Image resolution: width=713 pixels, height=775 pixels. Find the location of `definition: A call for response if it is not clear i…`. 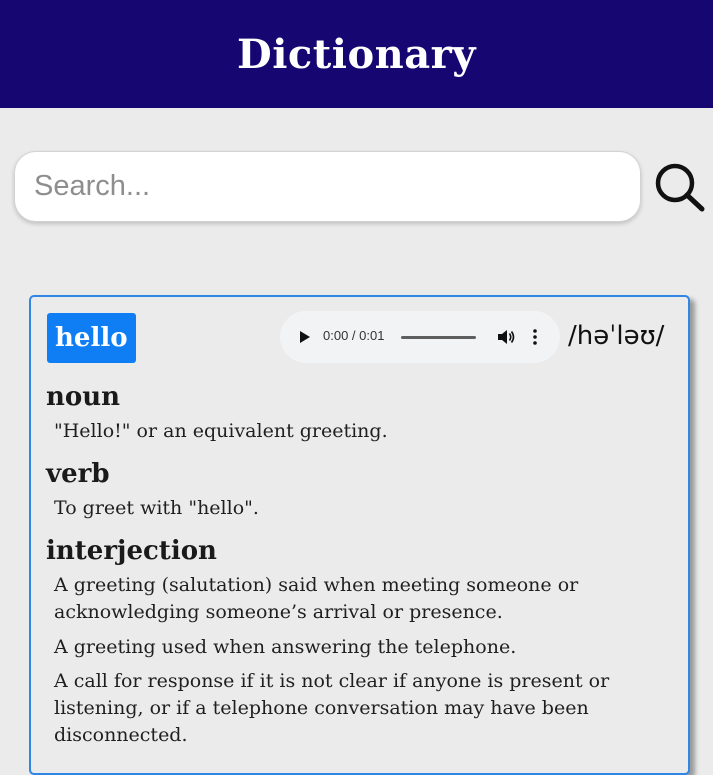

definition: A call for response if it is not clear i… is located at coordinates (332, 708).